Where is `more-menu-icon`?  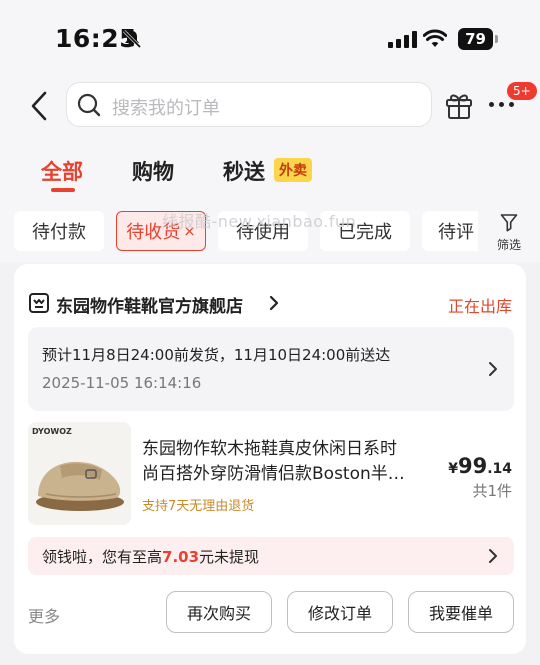 more-menu-icon is located at coordinates (501, 104).